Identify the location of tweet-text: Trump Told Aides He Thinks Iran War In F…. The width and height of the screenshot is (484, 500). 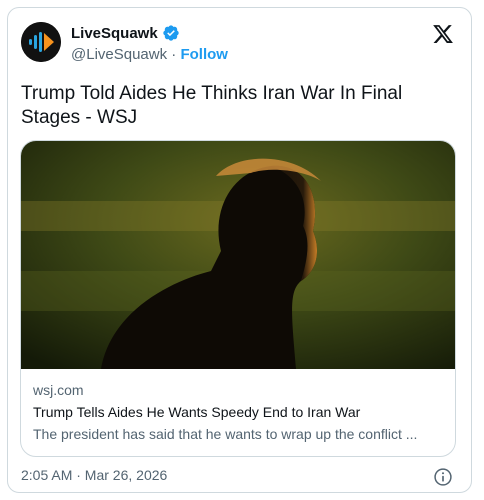
(212, 105).